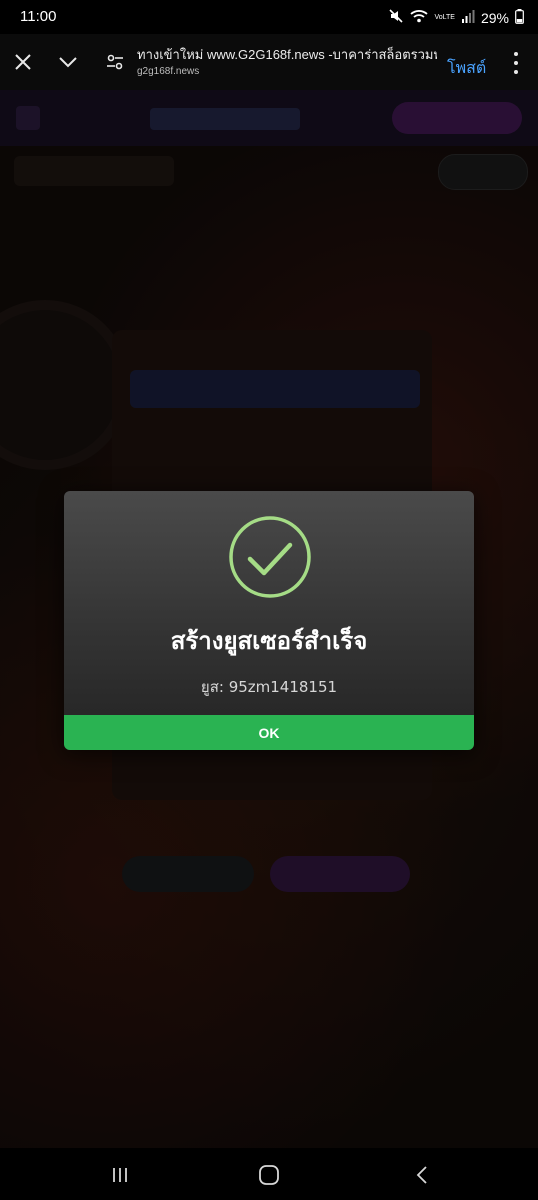  Describe the element at coordinates (516, 63) in the screenshot. I see `more-vert-icon` at that location.